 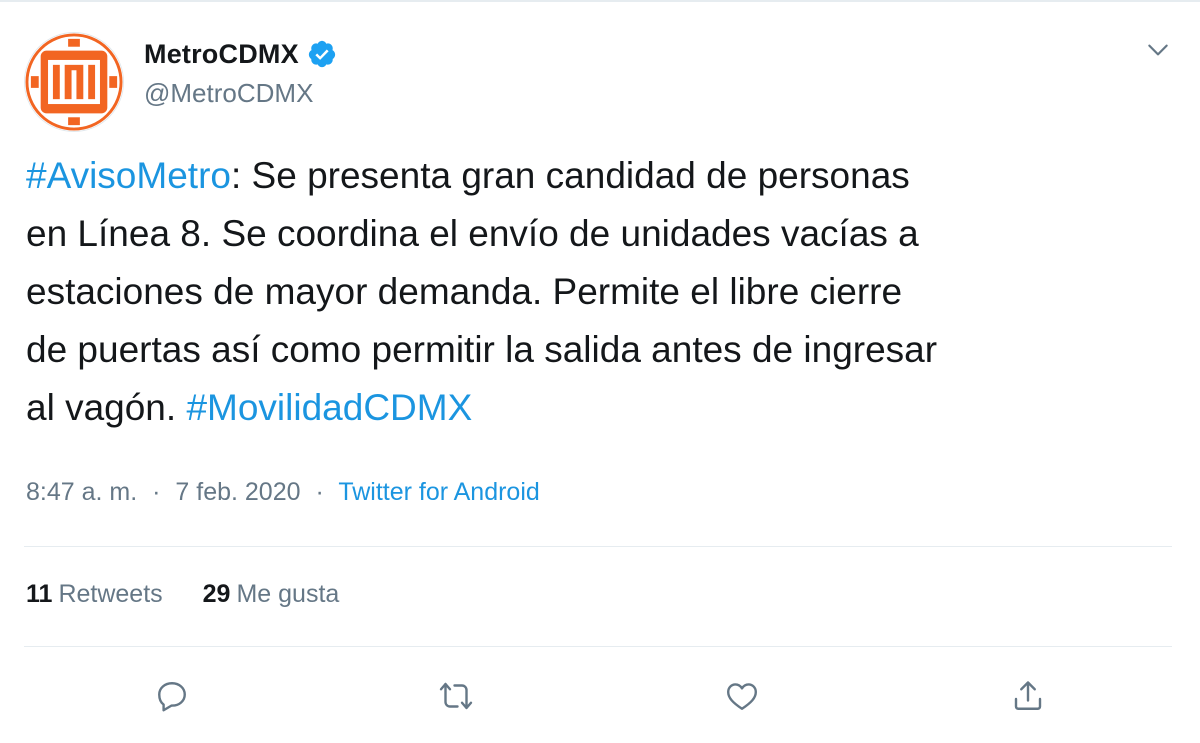 I want to click on tweet-actions, so click(x=600, y=698).